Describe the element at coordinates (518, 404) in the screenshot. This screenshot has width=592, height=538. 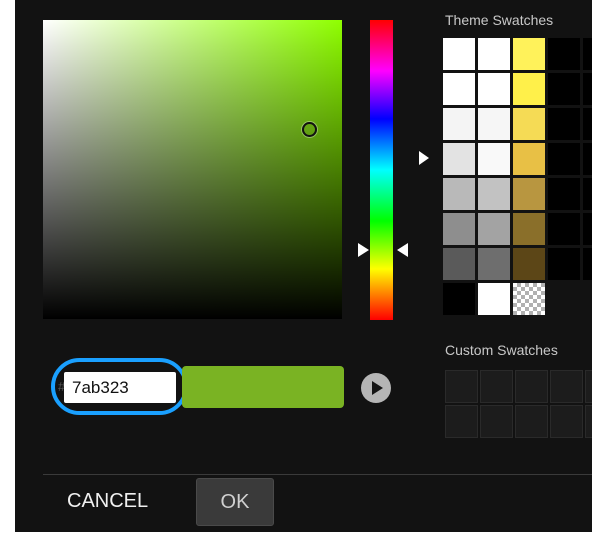
I see `custom-swatches-grid` at that location.